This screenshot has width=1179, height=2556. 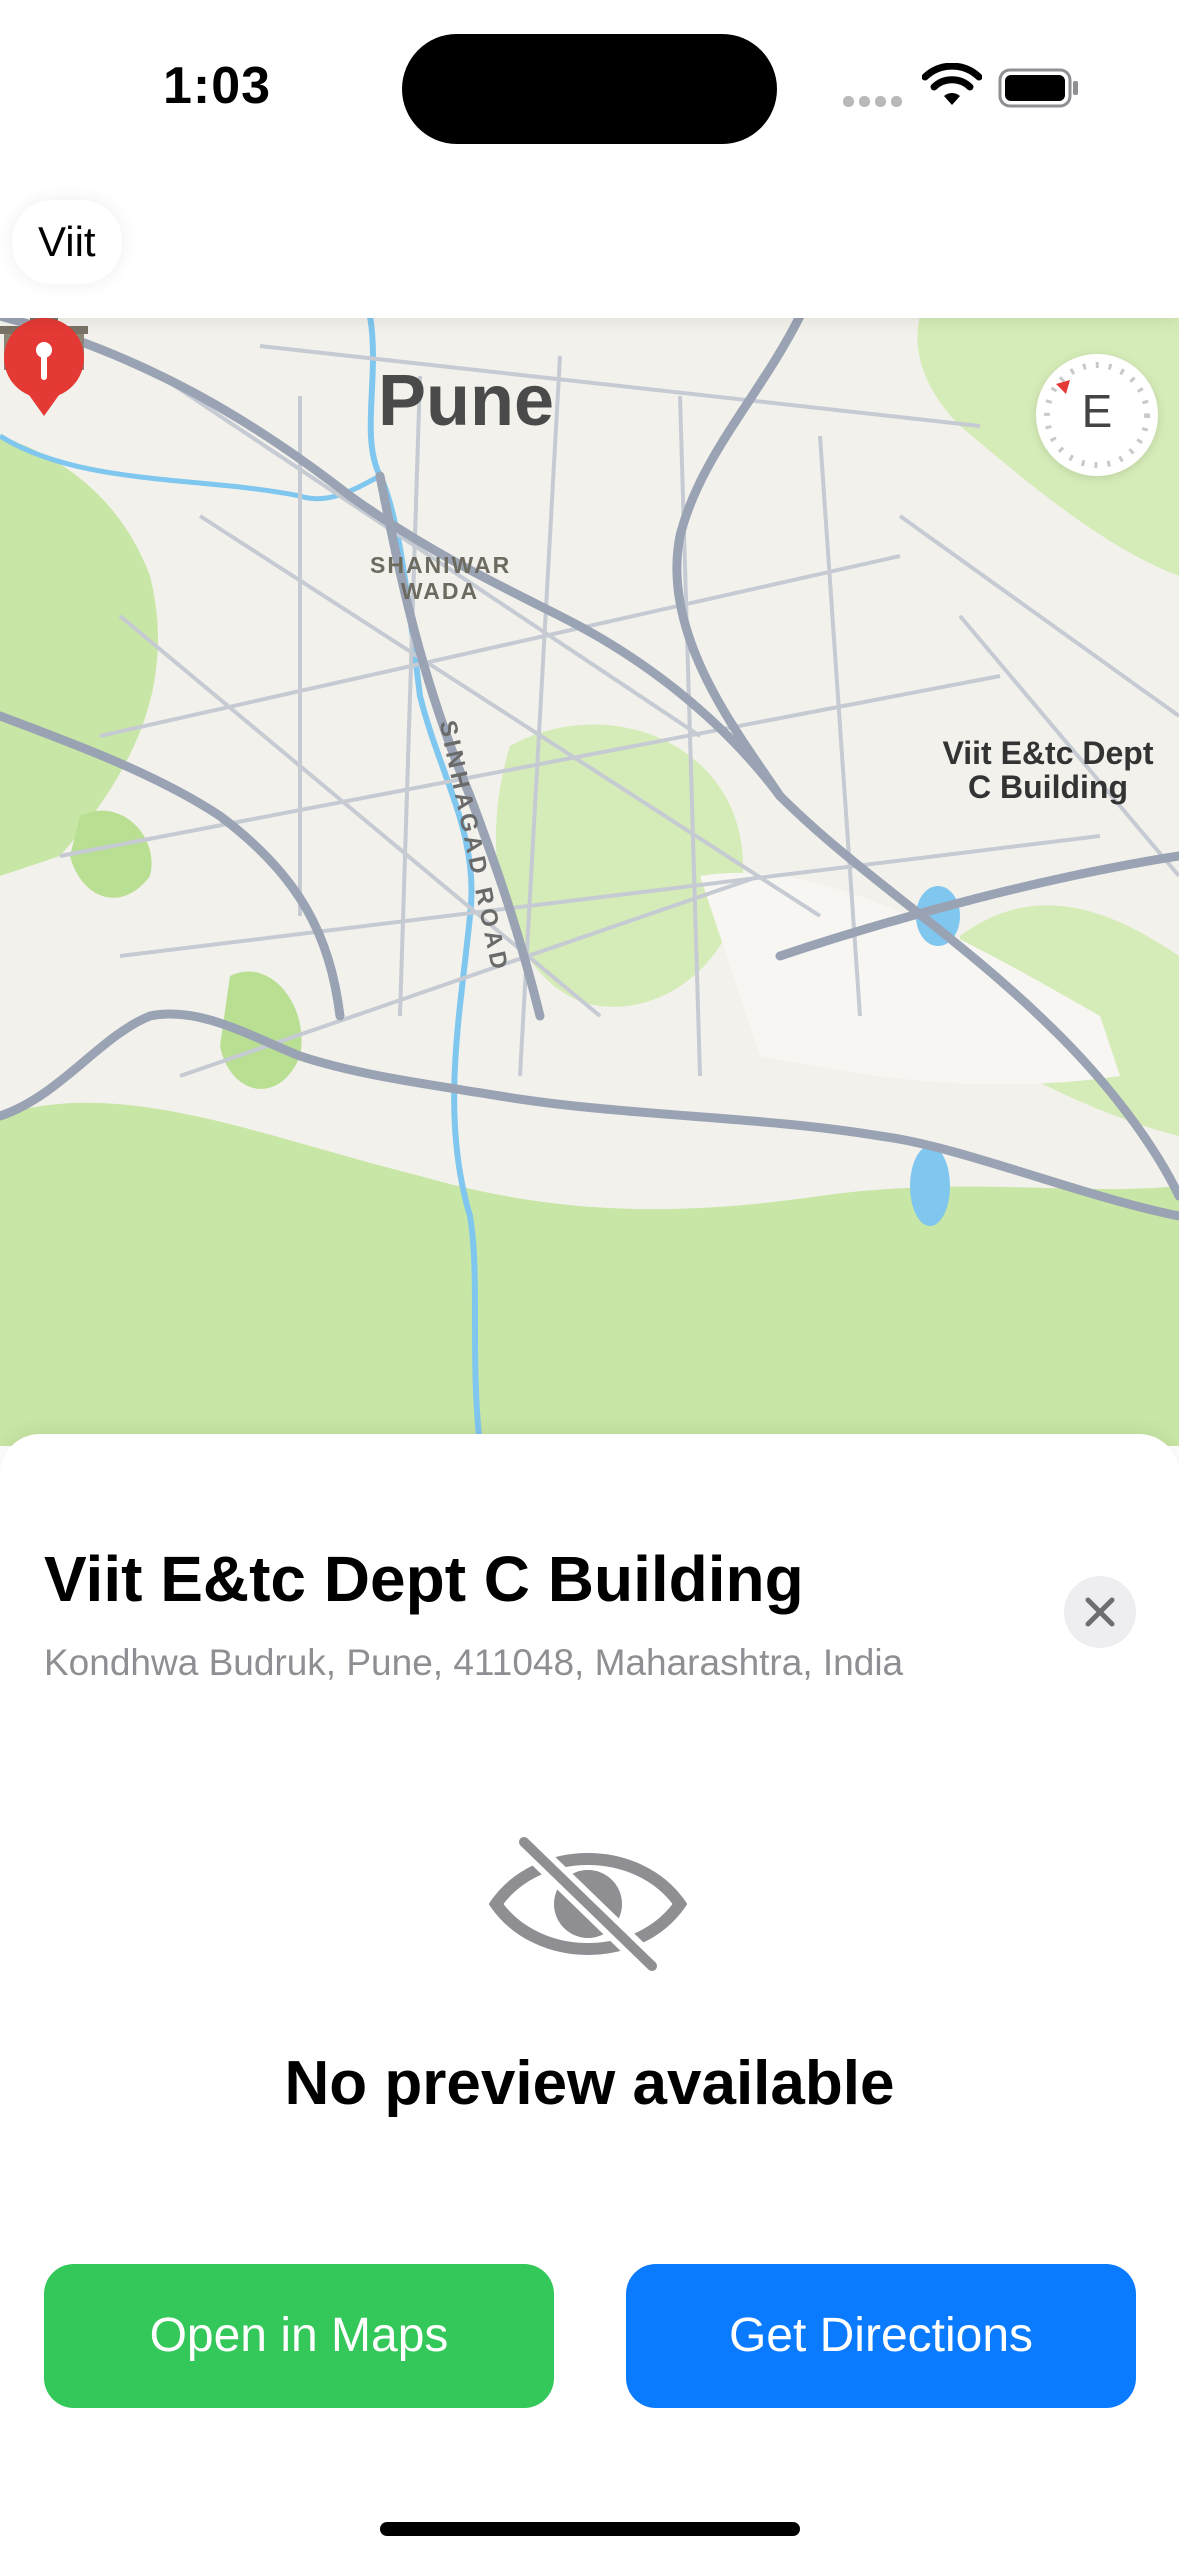 I want to click on status-bar: 1:03, so click(x=589, y=85).